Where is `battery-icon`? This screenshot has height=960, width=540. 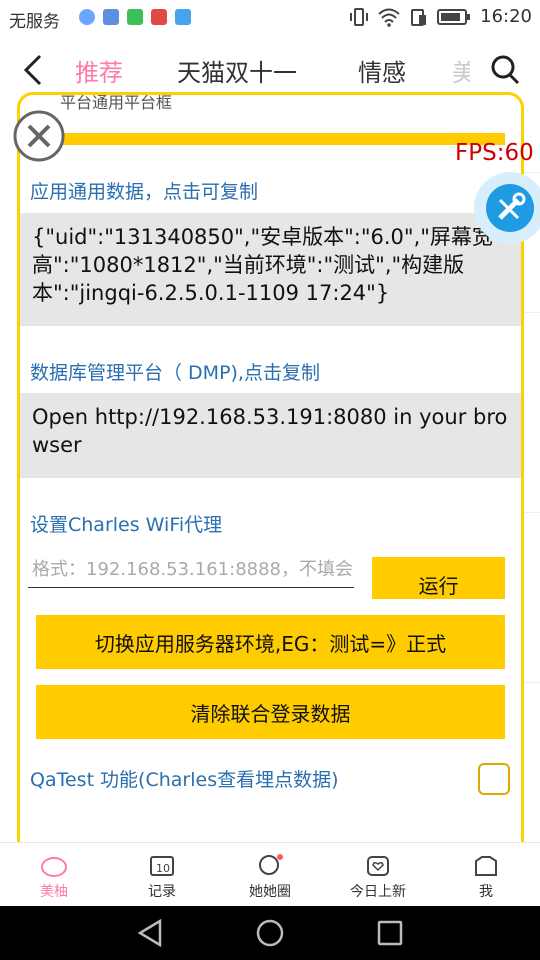
battery-icon is located at coordinates (454, 16).